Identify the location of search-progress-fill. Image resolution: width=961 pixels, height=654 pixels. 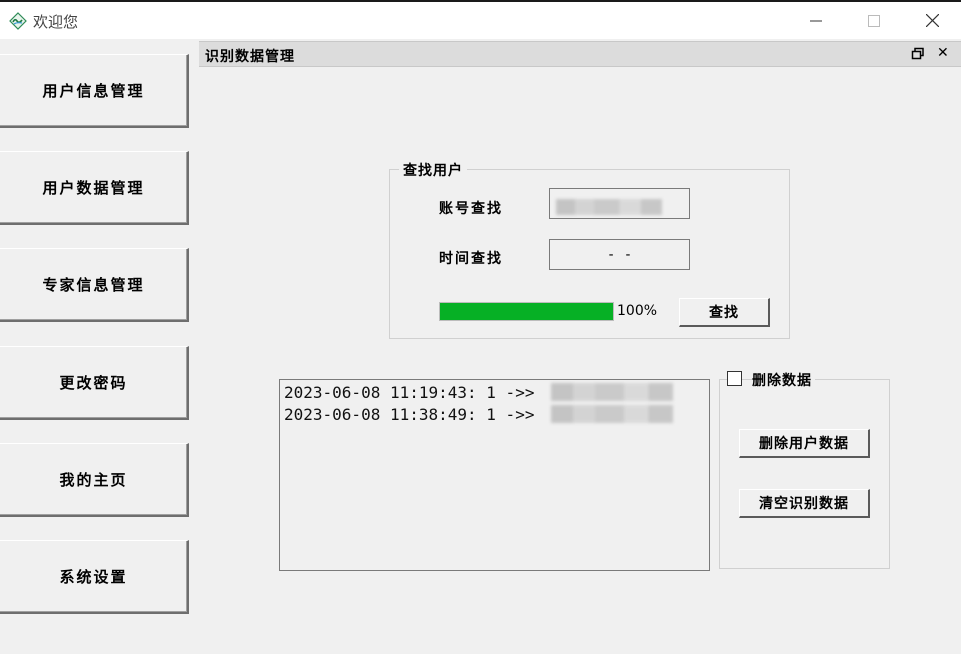
(526, 311).